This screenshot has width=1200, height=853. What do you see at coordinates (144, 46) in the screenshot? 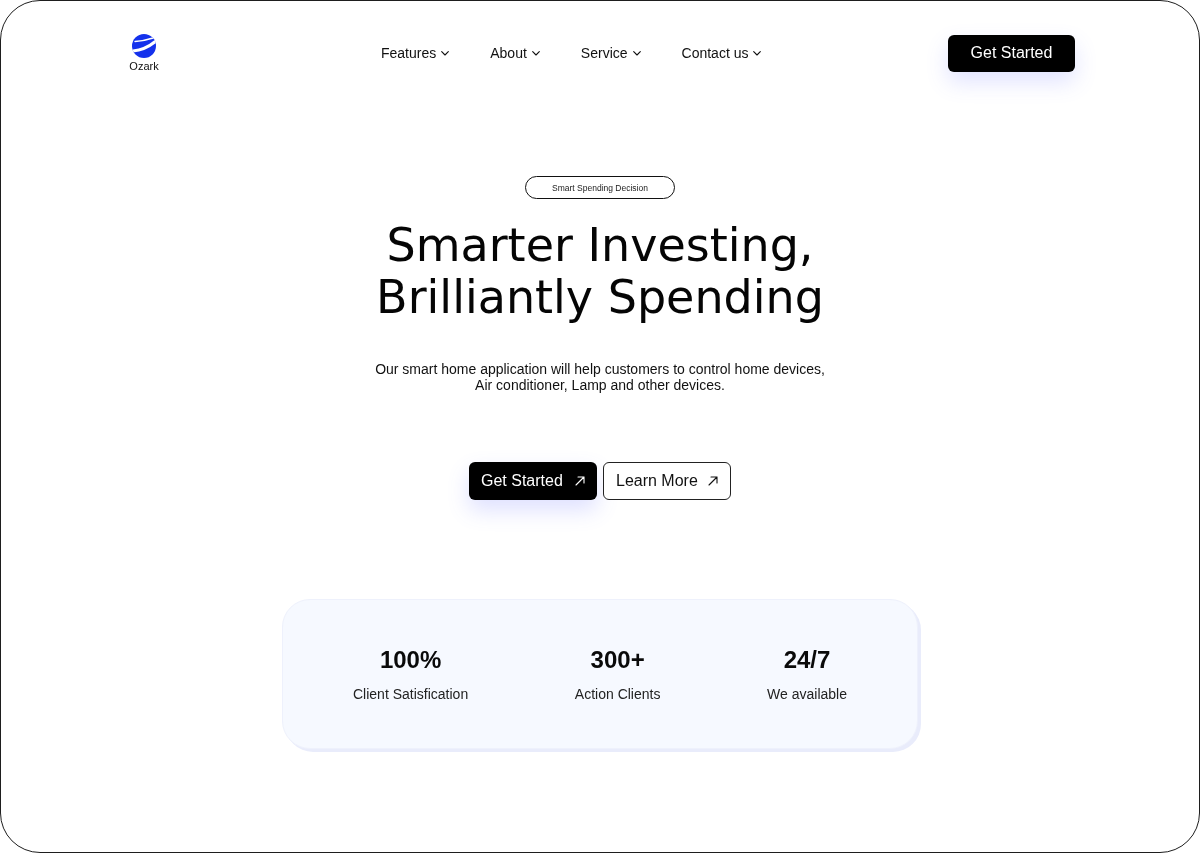
I see `logo-icon` at bounding box center [144, 46].